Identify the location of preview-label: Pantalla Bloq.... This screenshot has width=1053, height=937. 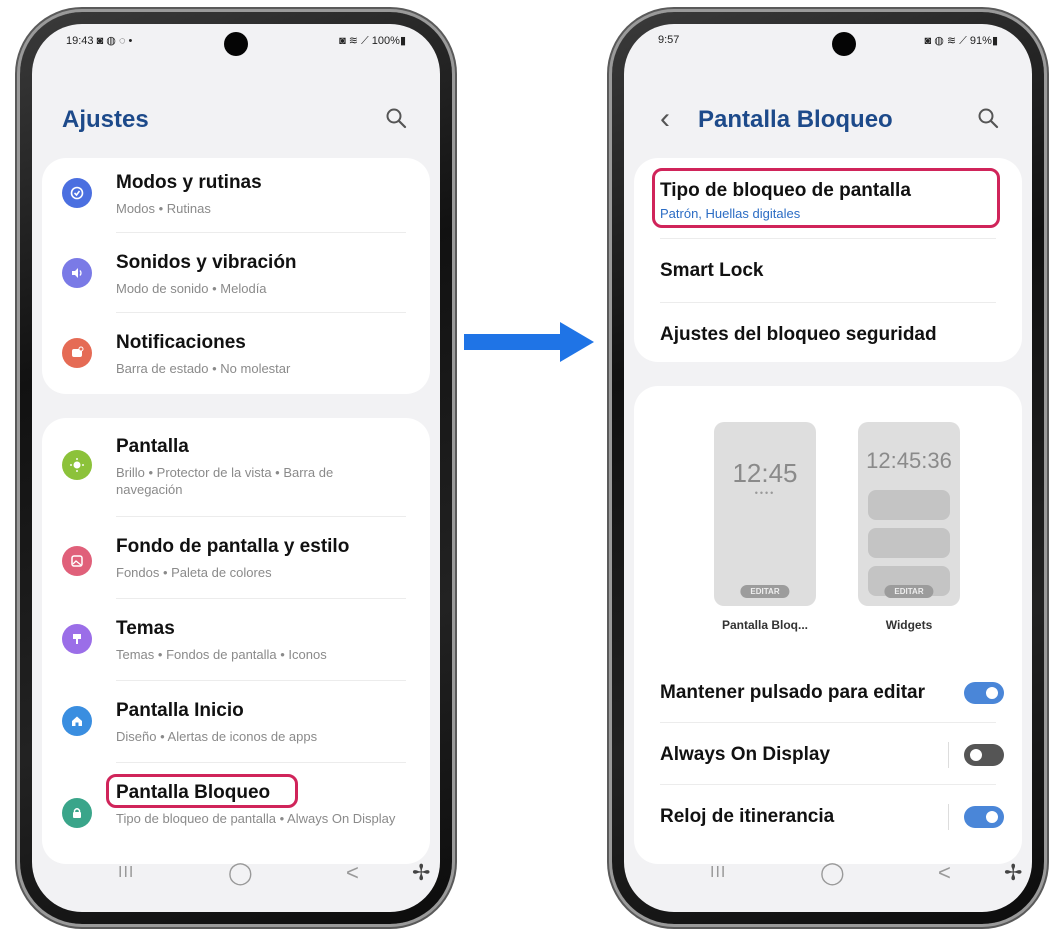
(764, 625).